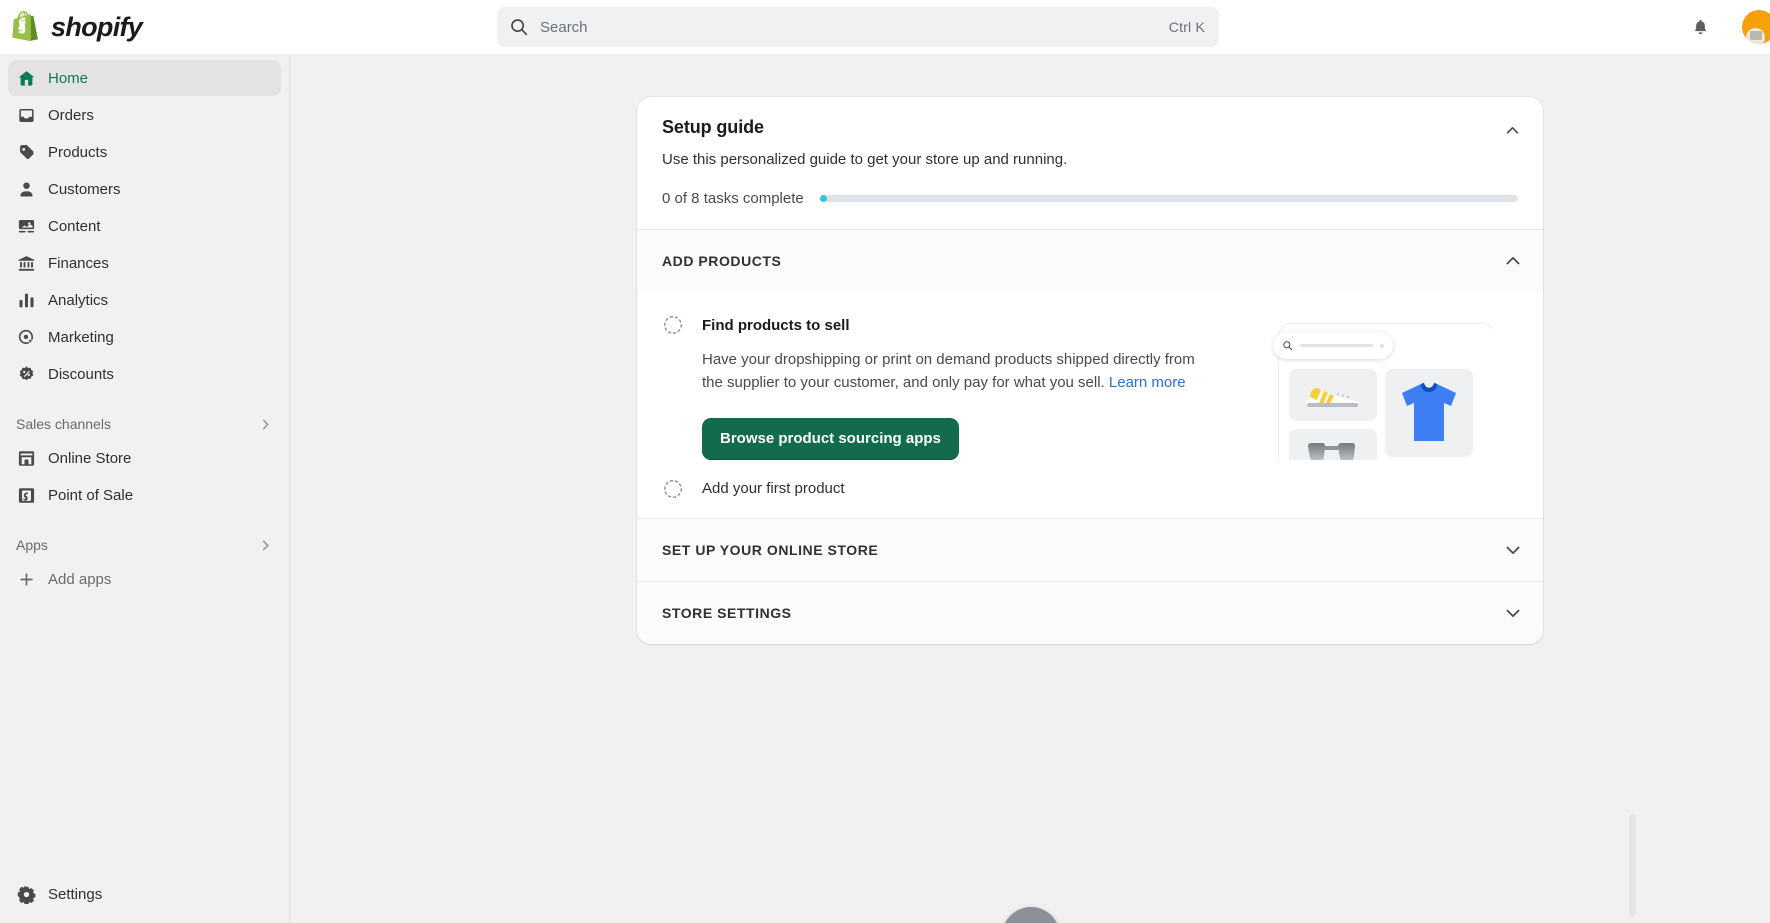  I want to click on sidebar-item-products: Products, so click(144, 152).